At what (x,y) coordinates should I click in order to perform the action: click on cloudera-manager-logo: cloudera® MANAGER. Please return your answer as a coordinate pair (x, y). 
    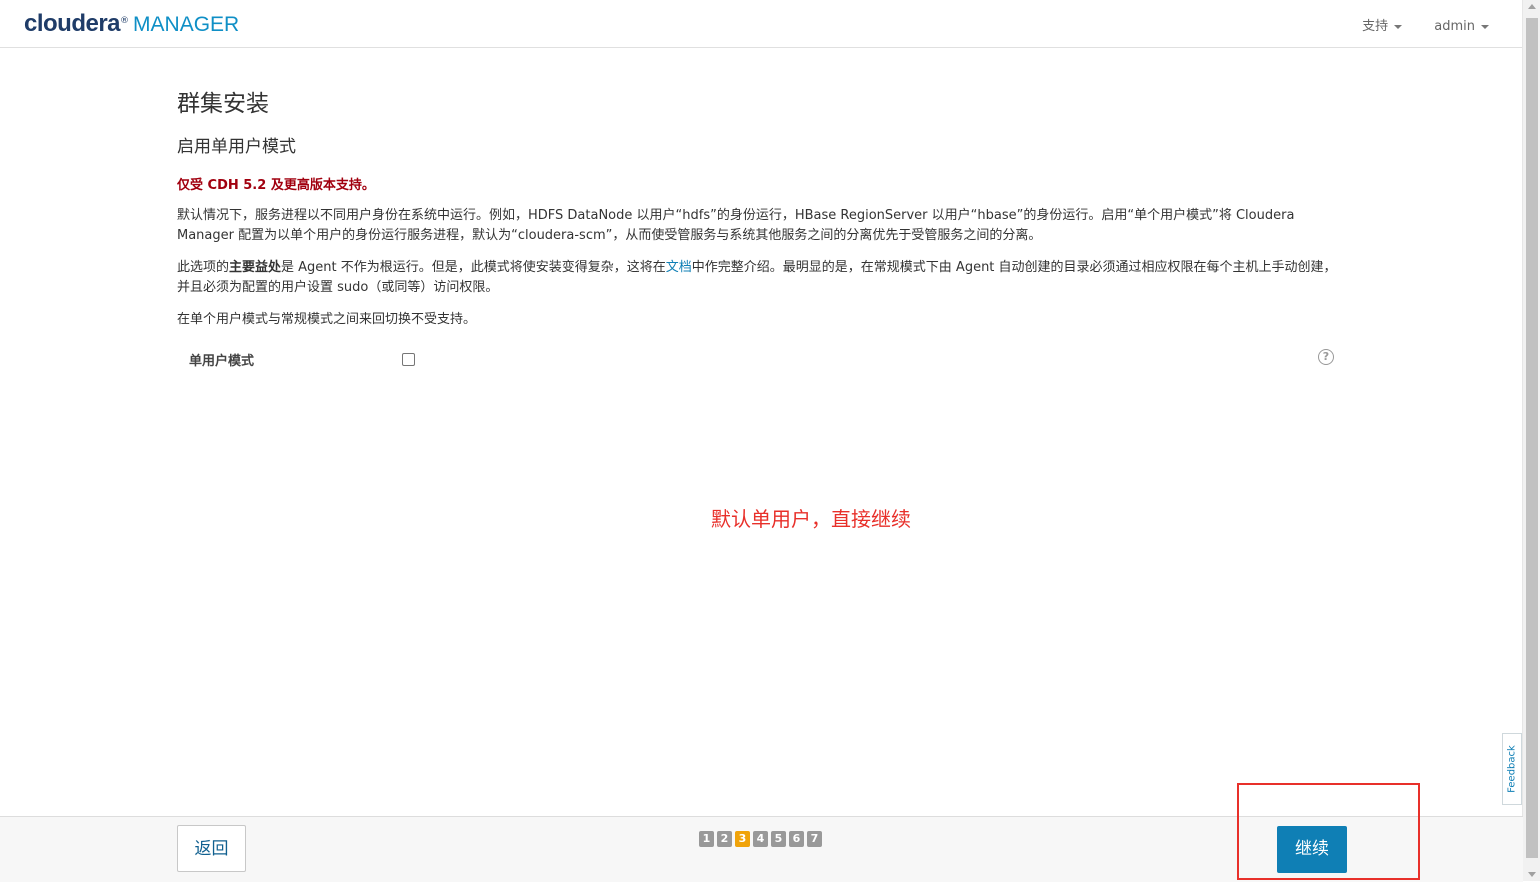
    Looking at the image, I should click on (131, 24).